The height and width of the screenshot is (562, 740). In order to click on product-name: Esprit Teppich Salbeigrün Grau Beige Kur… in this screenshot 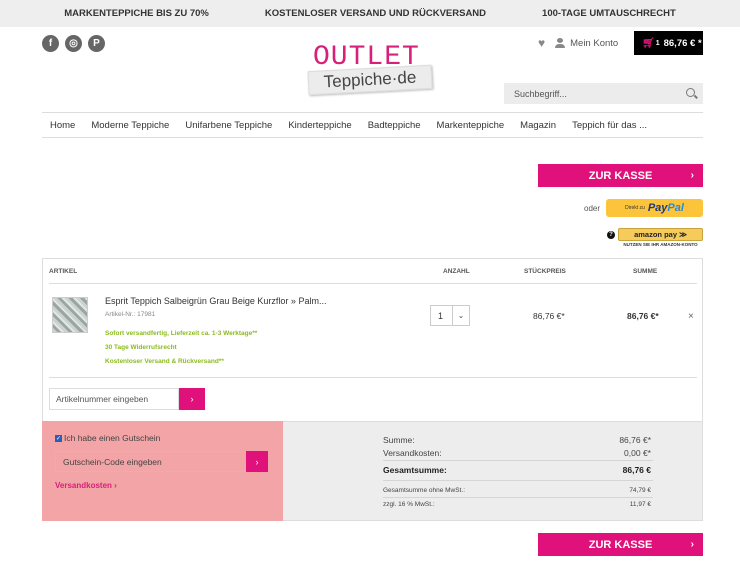, I will do `click(215, 301)`.